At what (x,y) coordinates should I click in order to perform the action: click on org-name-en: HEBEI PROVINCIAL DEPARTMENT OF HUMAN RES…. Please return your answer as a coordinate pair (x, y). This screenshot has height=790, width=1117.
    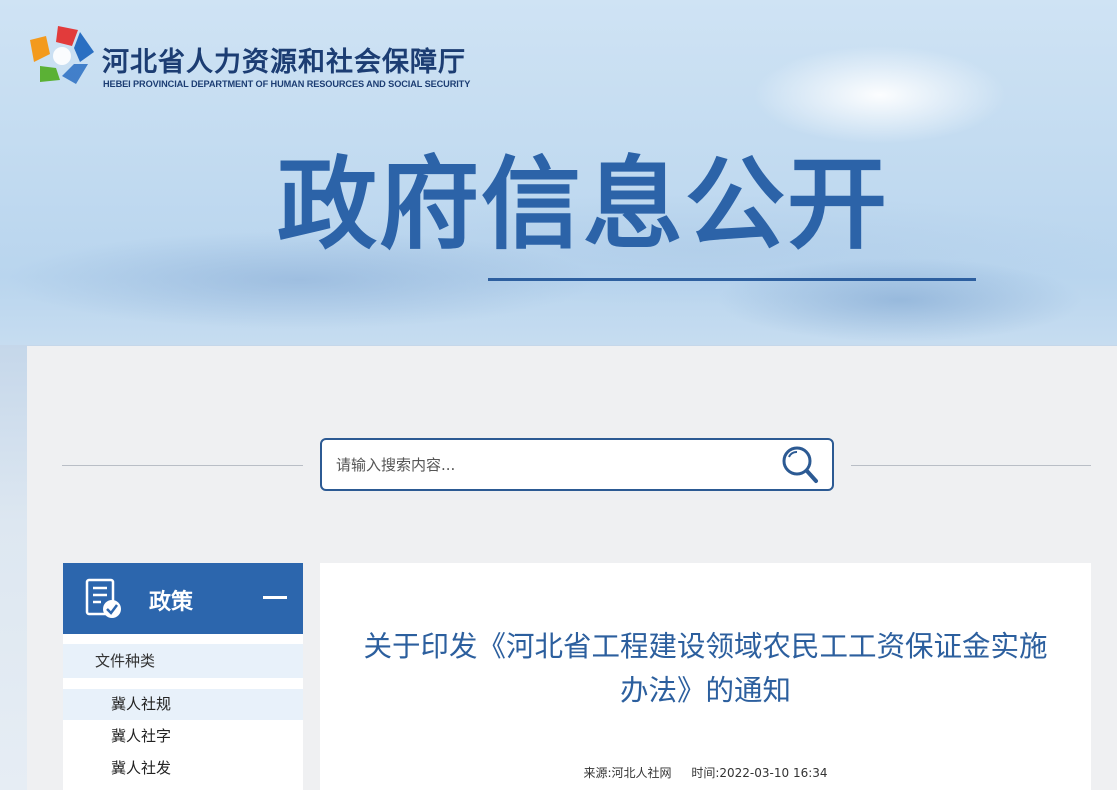
    Looking at the image, I should click on (287, 84).